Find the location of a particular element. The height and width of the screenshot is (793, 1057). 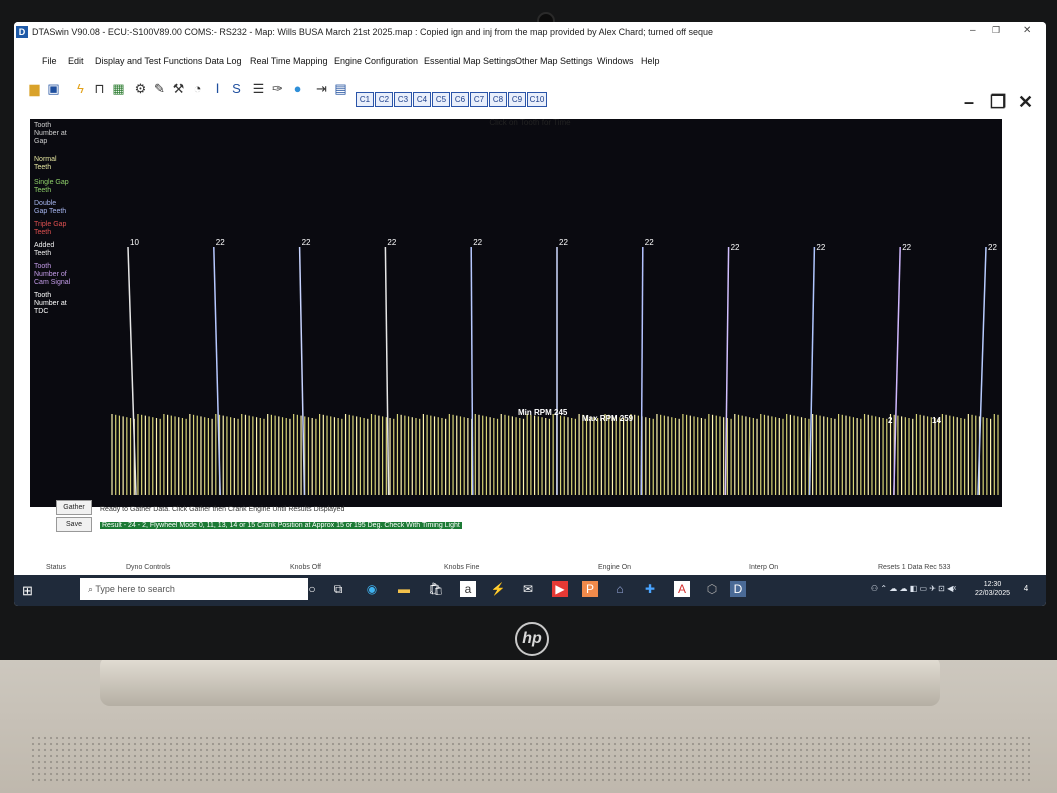

clock-date: 22/03/2025 is located at coordinates (992, 593).